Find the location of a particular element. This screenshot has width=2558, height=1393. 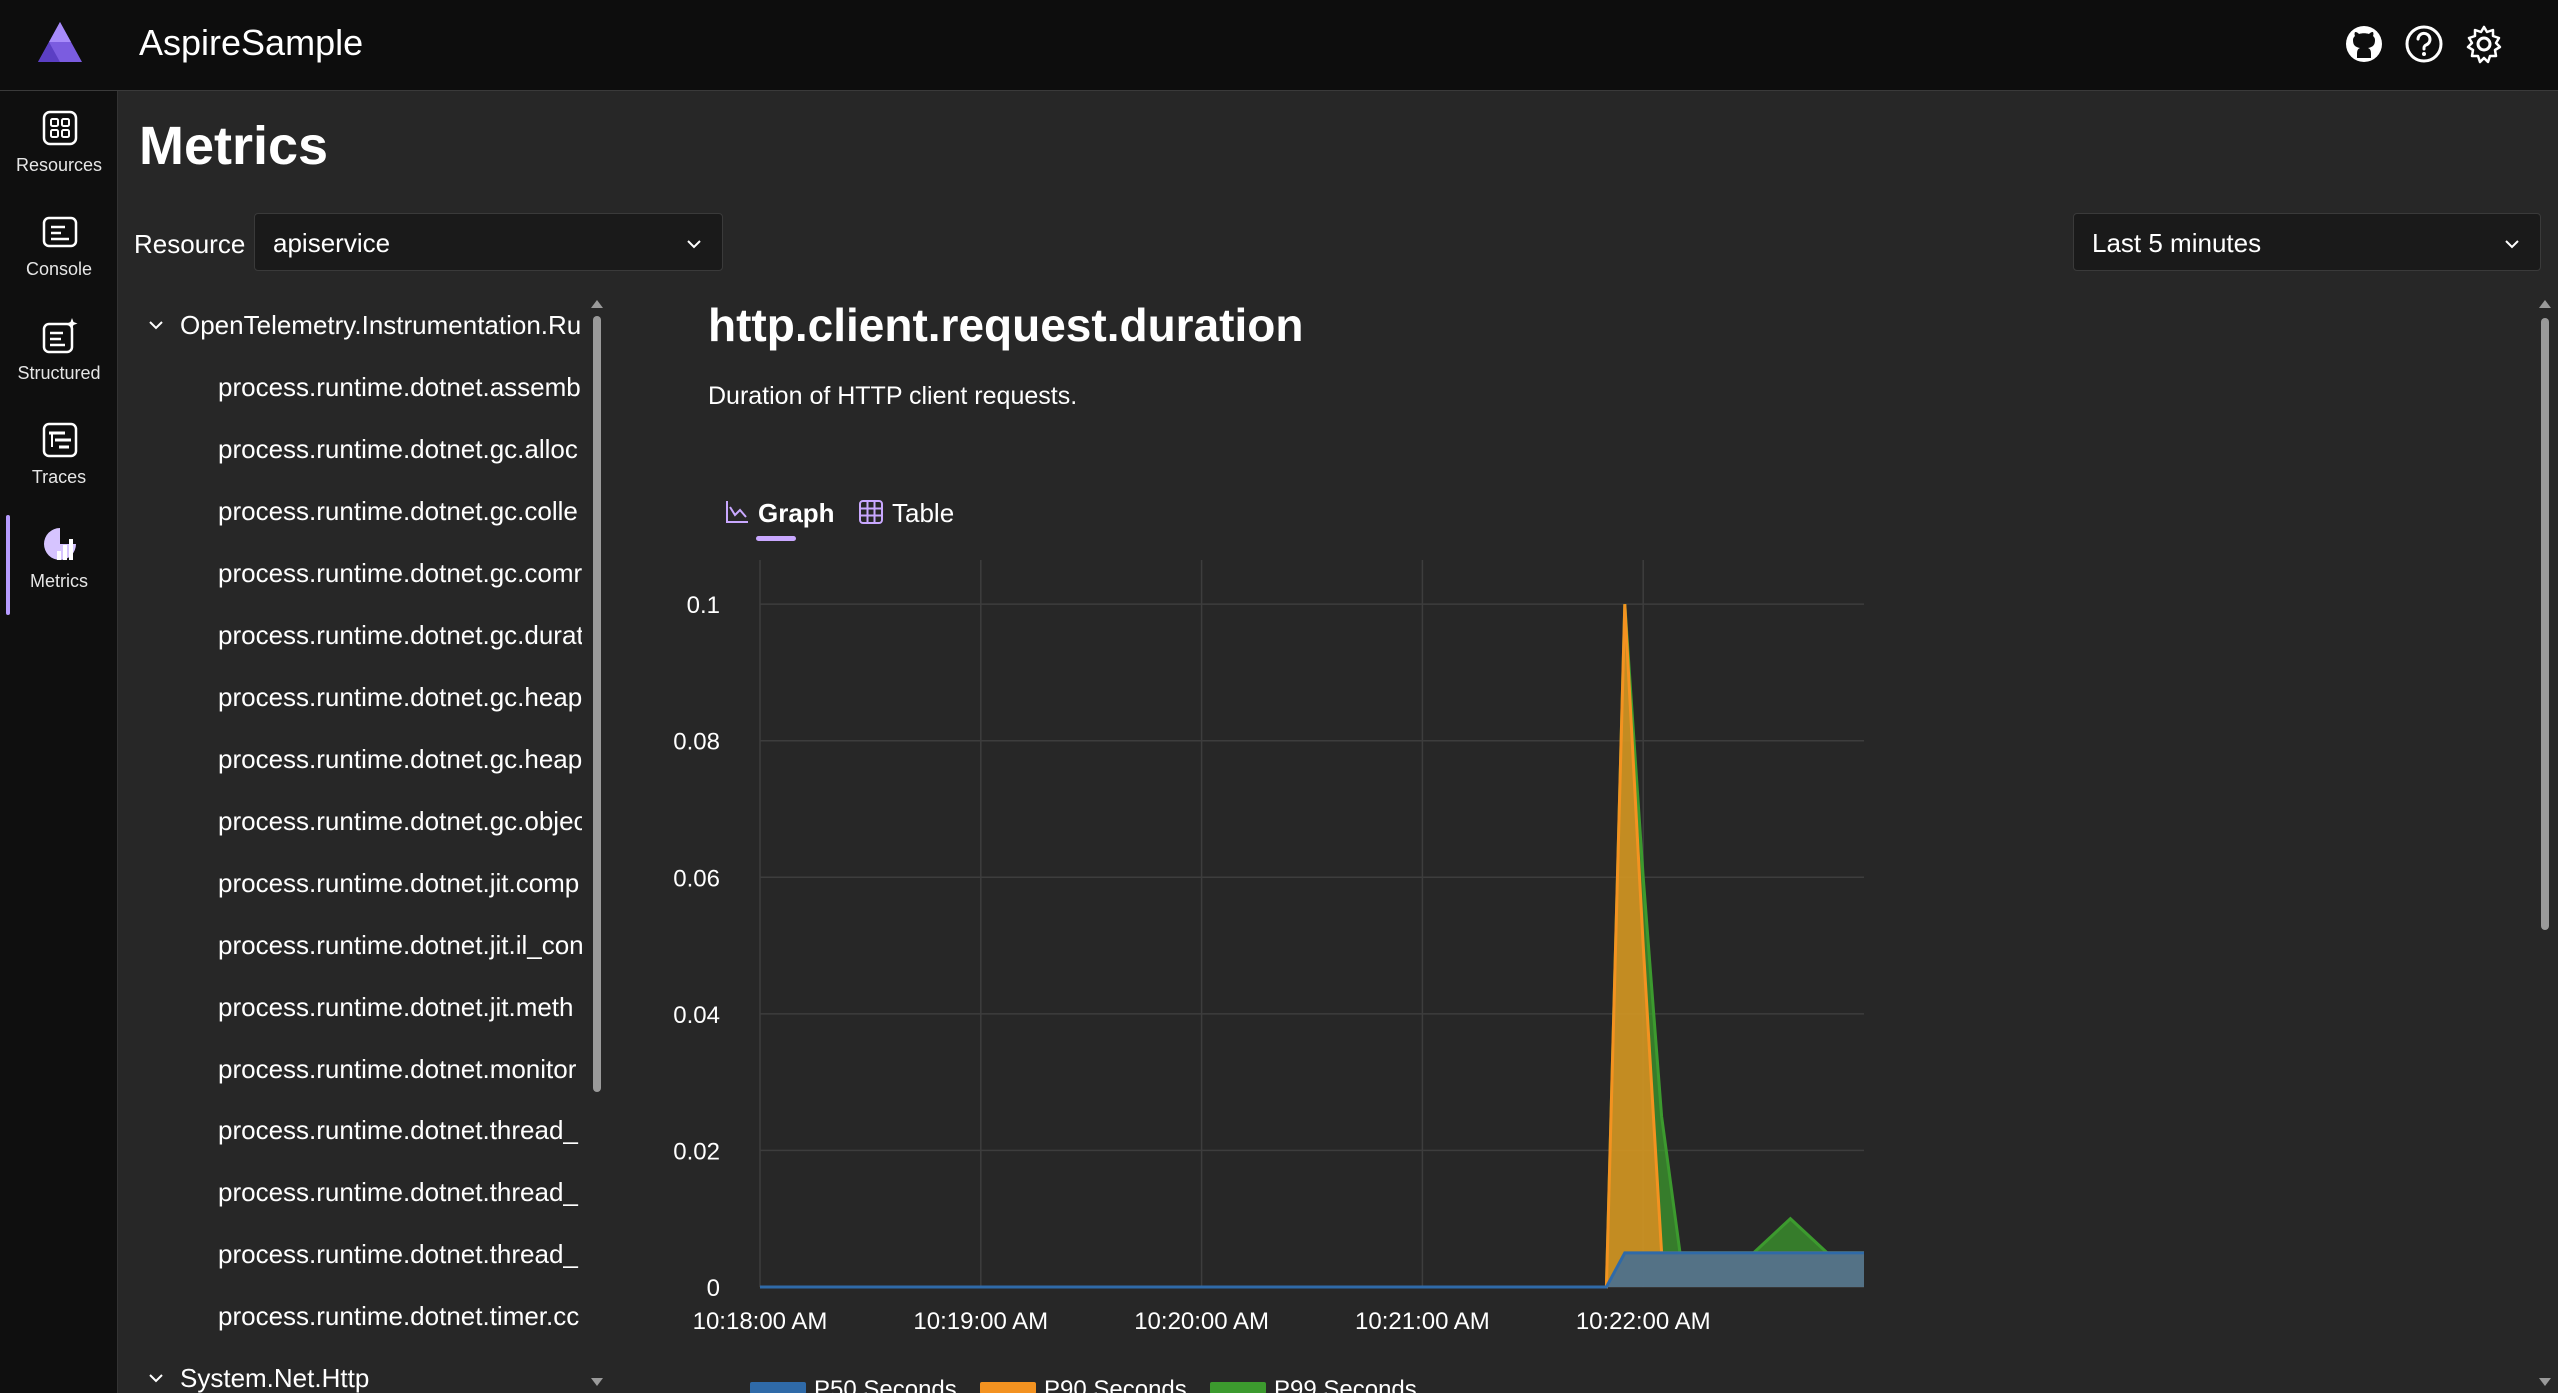

settings-icon is located at coordinates (2484, 44).